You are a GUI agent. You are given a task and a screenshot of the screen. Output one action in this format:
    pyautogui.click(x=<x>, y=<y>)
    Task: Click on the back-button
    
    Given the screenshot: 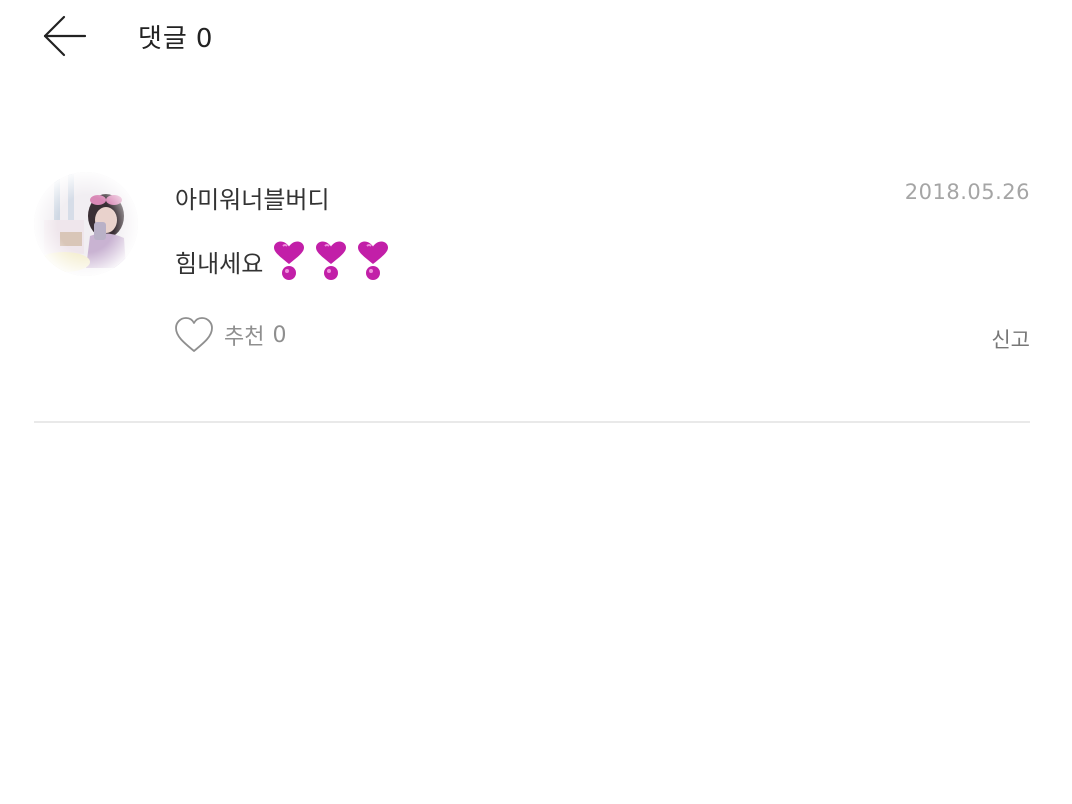 What is the action you would take?
    pyautogui.click(x=64, y=36)
    